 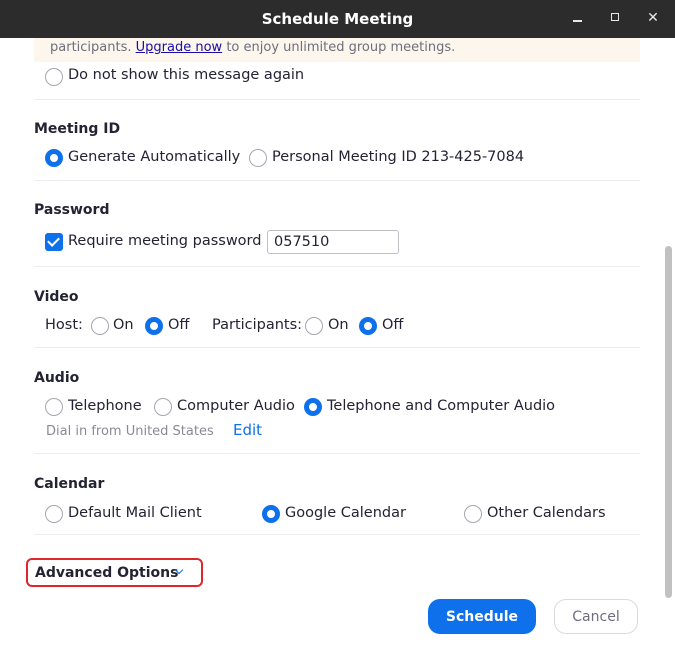 I want to click on host-label: Host:, so click(x=64, y=325).